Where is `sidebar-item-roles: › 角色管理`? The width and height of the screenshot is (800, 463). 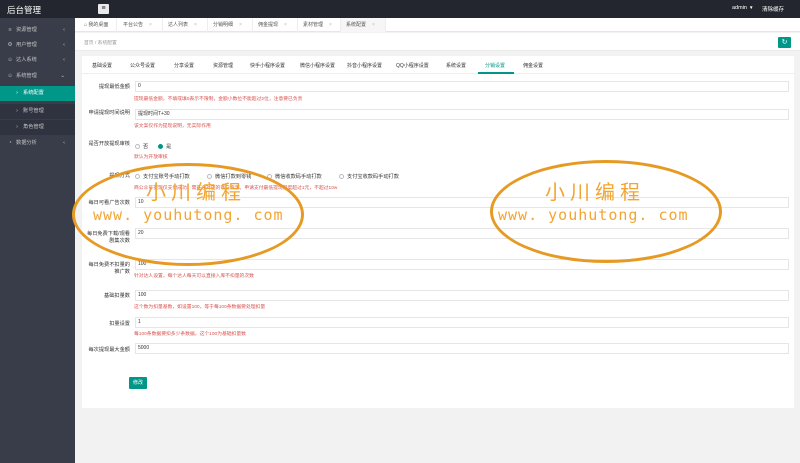
sidebar-item-roles: › 角色管理 is located at coordinates (37, 127).